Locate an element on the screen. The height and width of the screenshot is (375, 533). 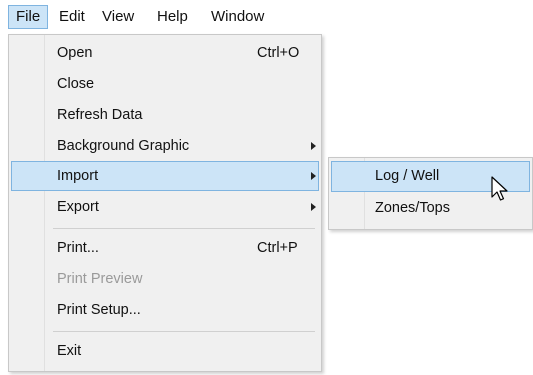
menu-help: Help is located at coordinates (172, 17).